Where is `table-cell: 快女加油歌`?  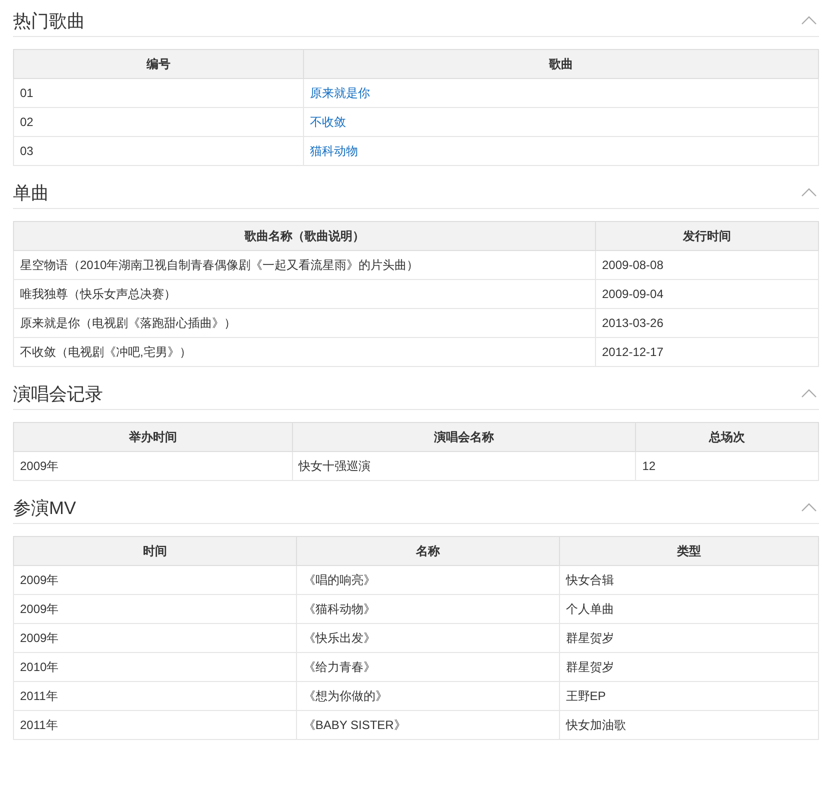 table-cell: 快女加油歌 is located at coordinates (596, 725).